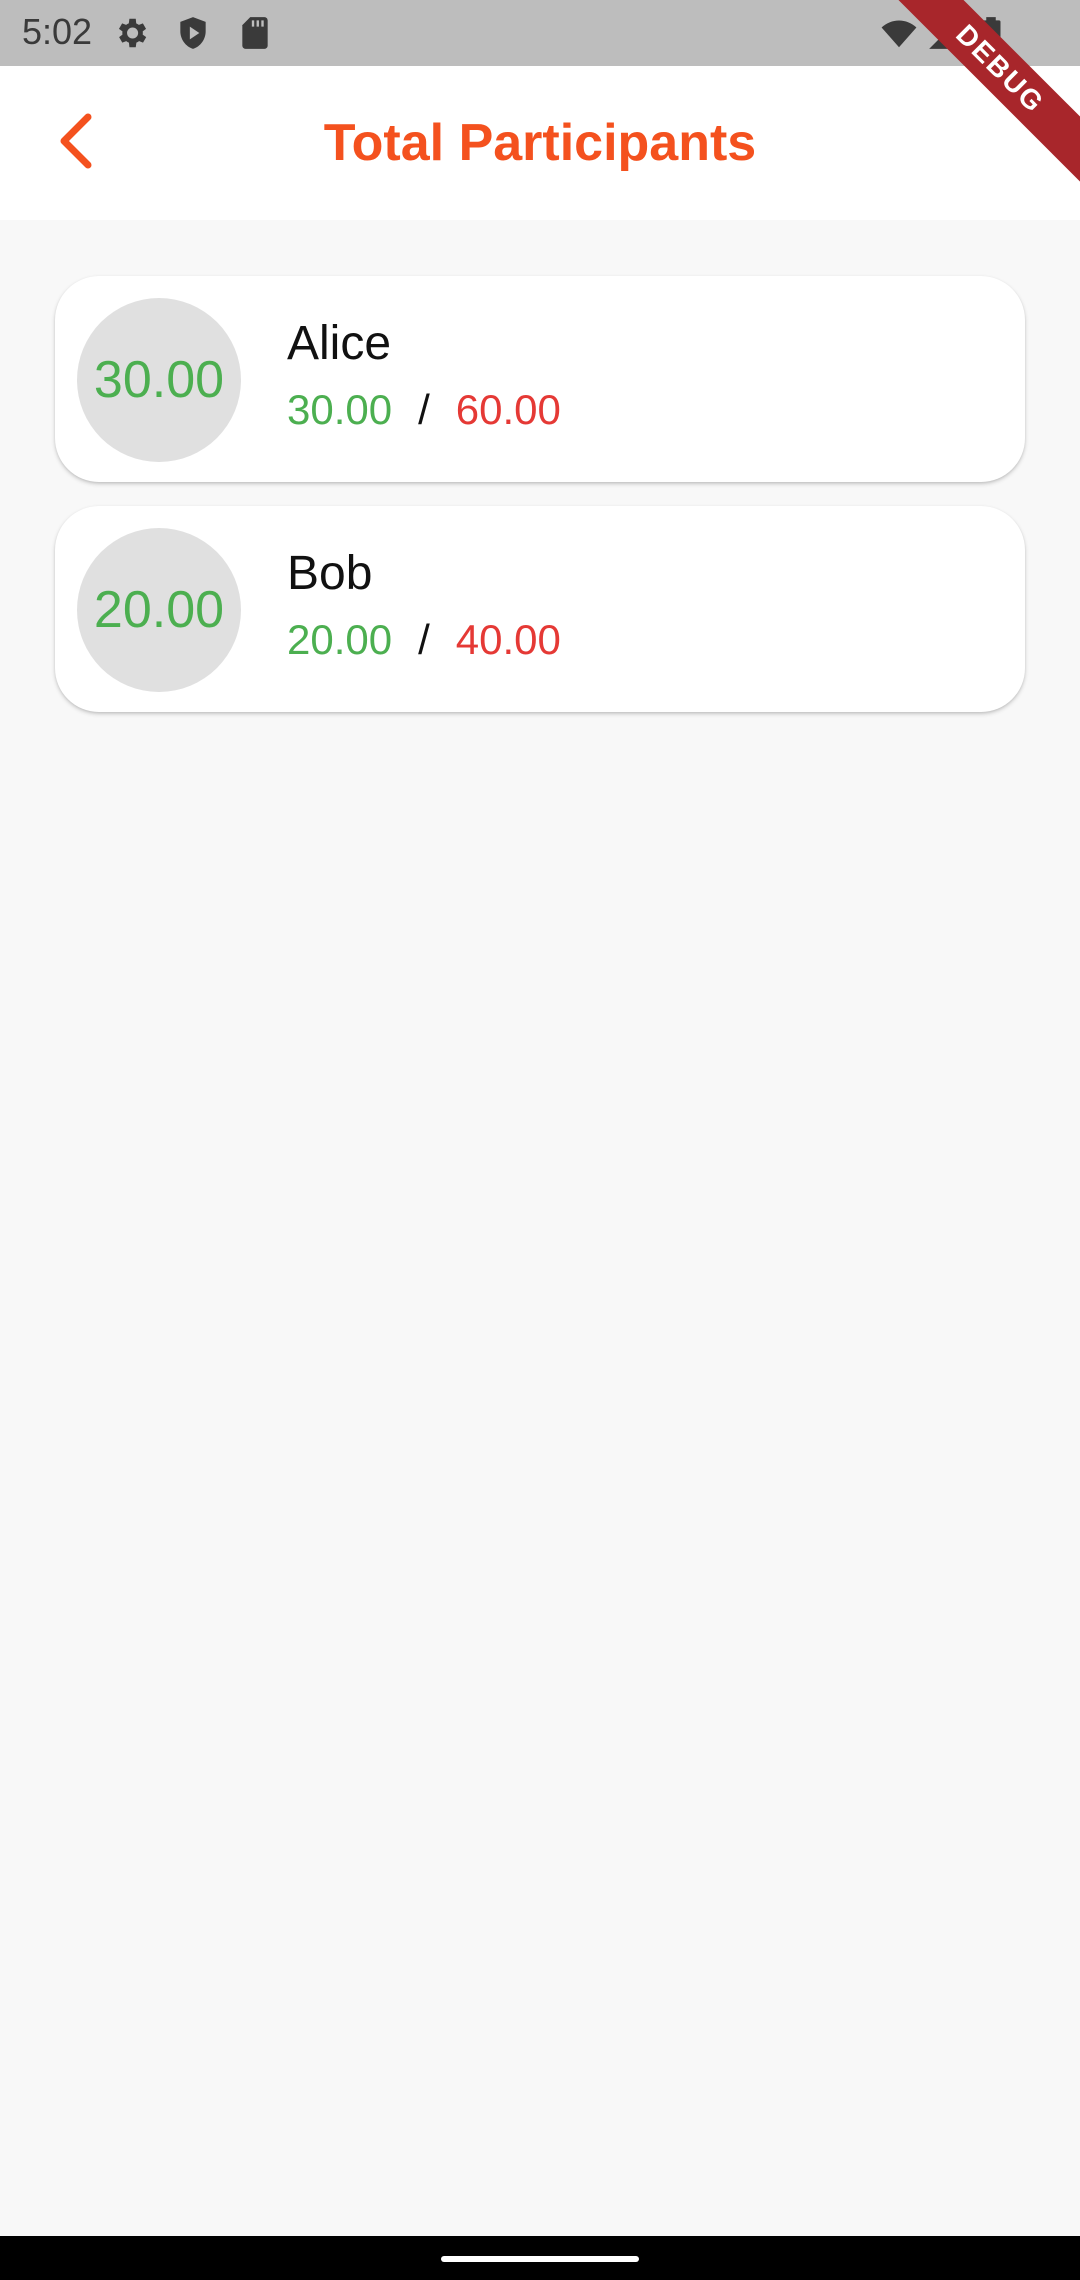 The width and height of the screenshot is (1080, 2280). I want to click on sd-card-icon, so click(255, 33).